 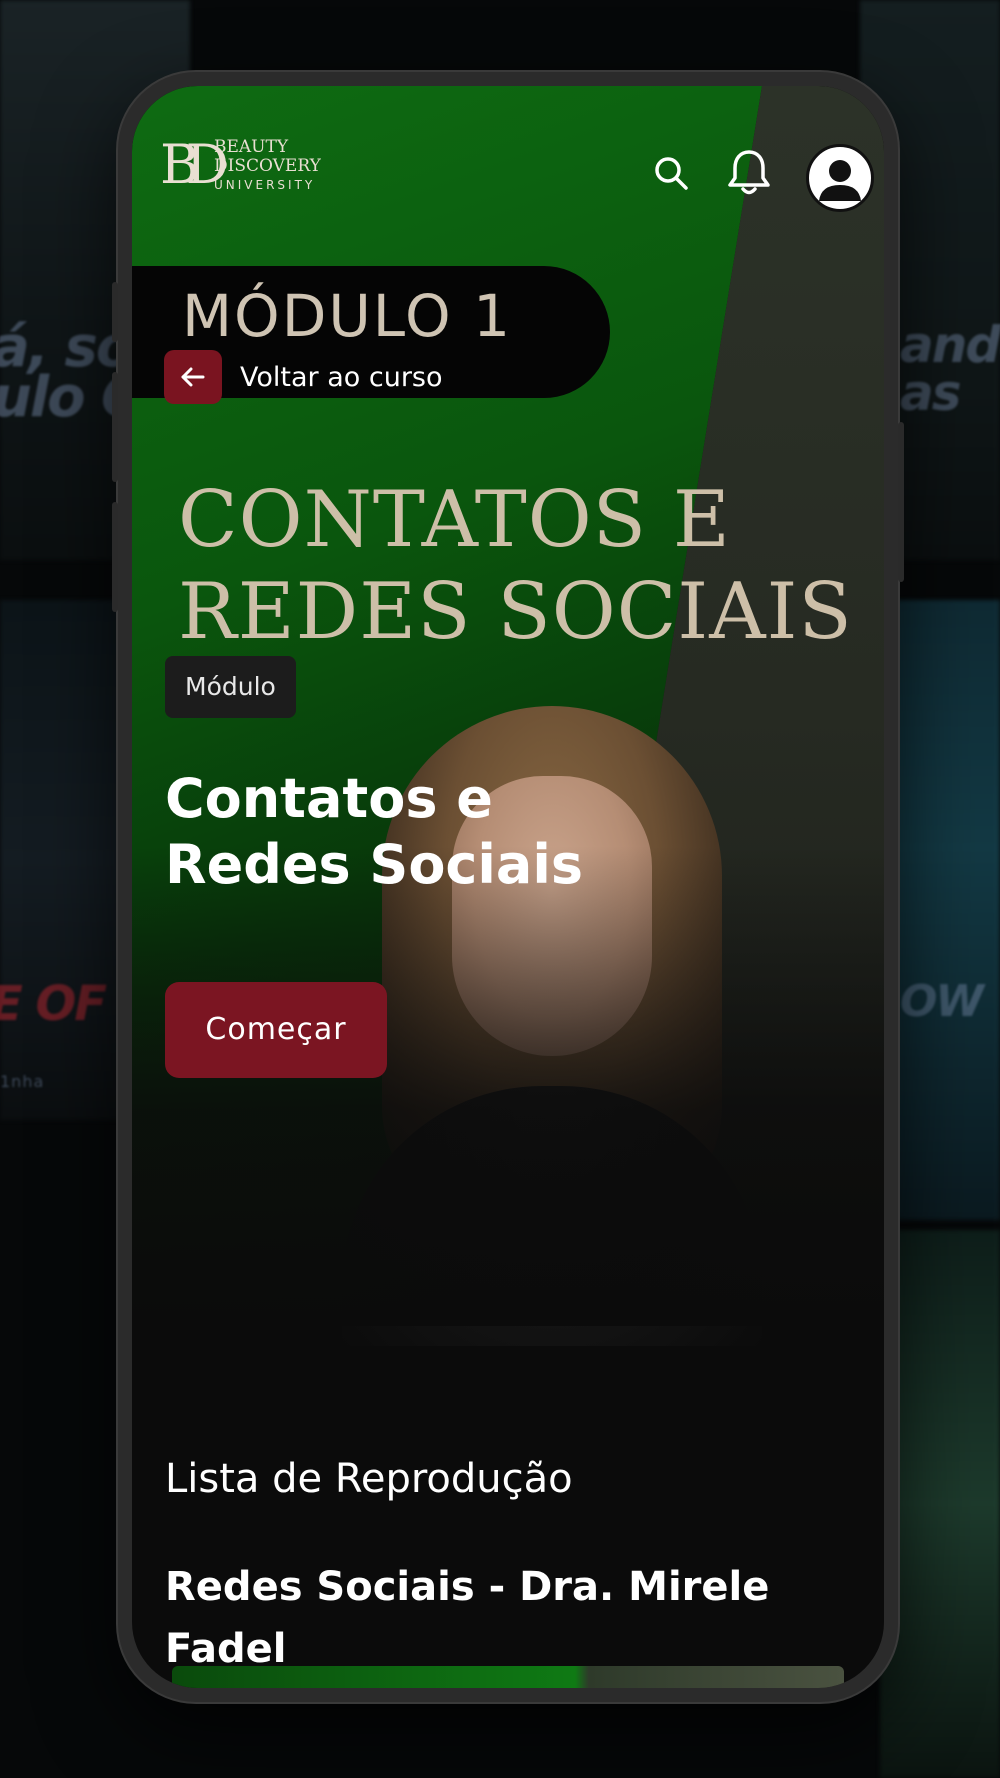 What do you see at coordinates (840, 178) in the screenshot?
I see `user-avatar-icon` at bounding box center [840, 178].